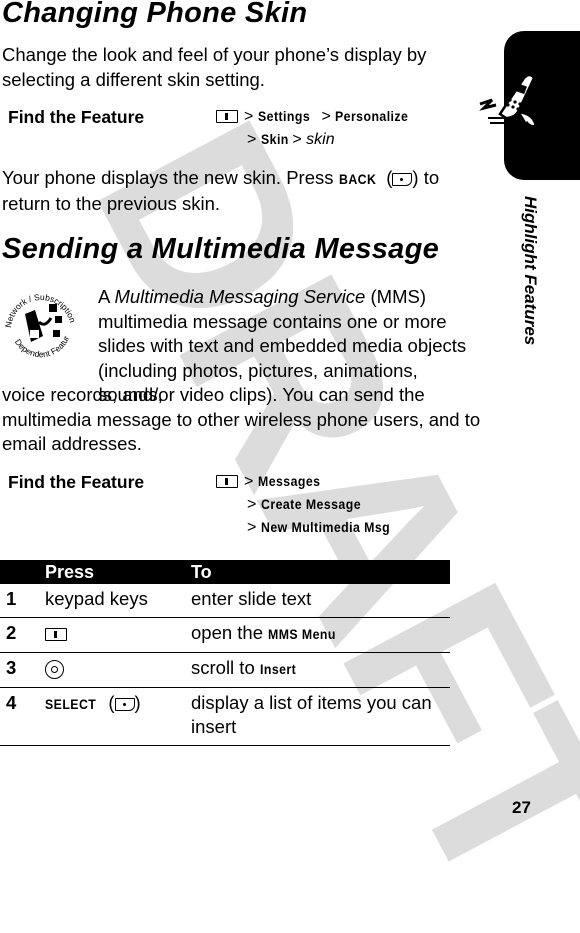 This screenshot has width=580, height=933. I want to click on find-feature-label: Find the Feature, so click(76, 117).